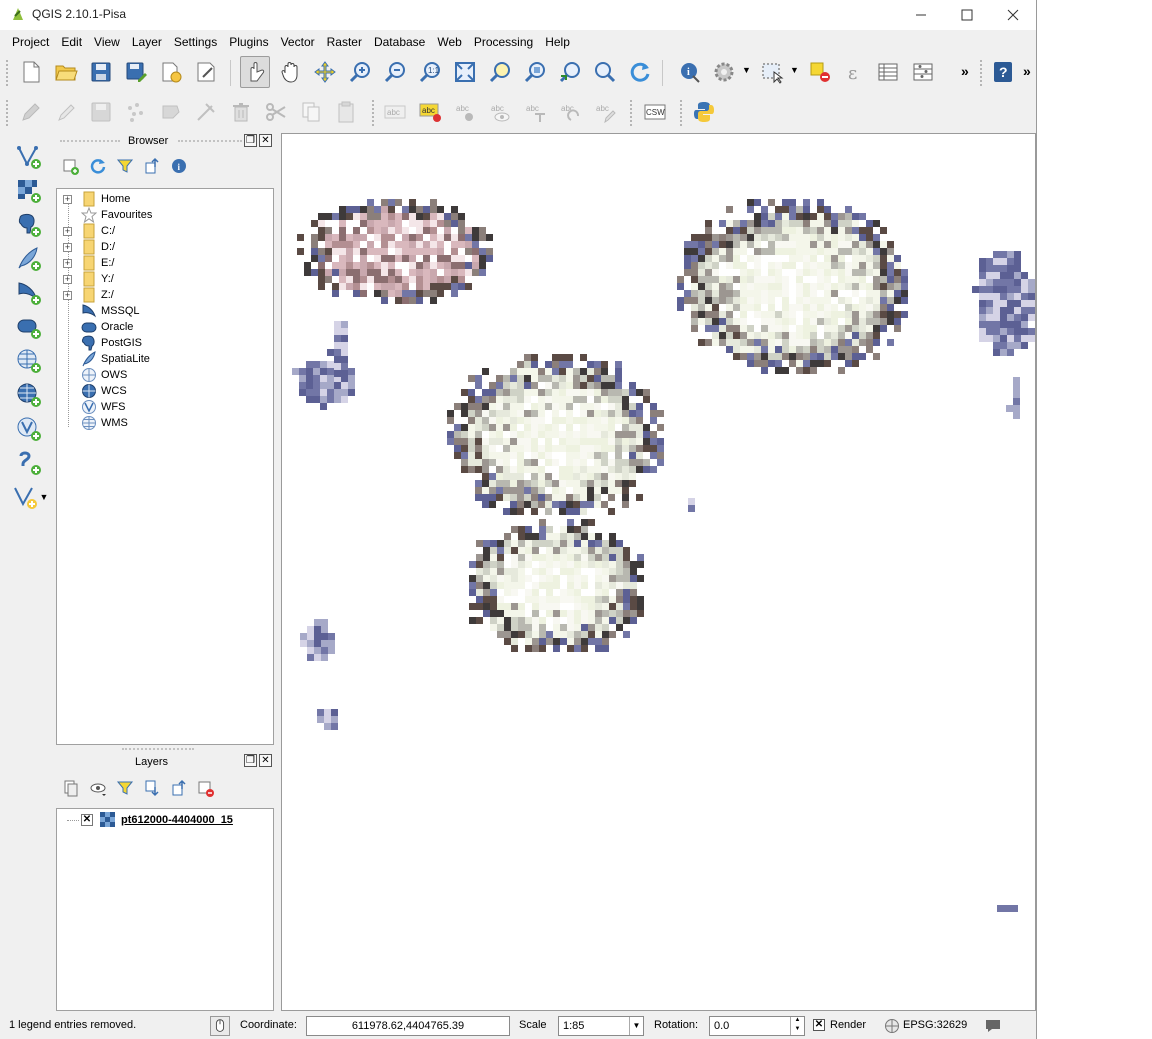 Image resolution: width=1152 pixels, height=1039 pixels. Describe the element at coordinates (30, 42) in the screenshot. I see `menu-project: Project` at that location.